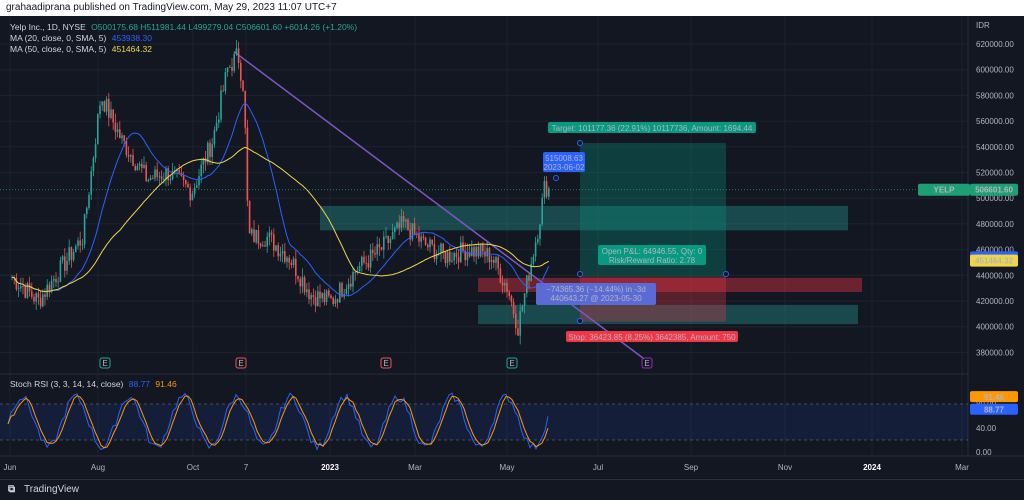  I want to click on ma50-legend: MA (50, close, 0, SMA, 5) 451464.32, so click(81, 49).